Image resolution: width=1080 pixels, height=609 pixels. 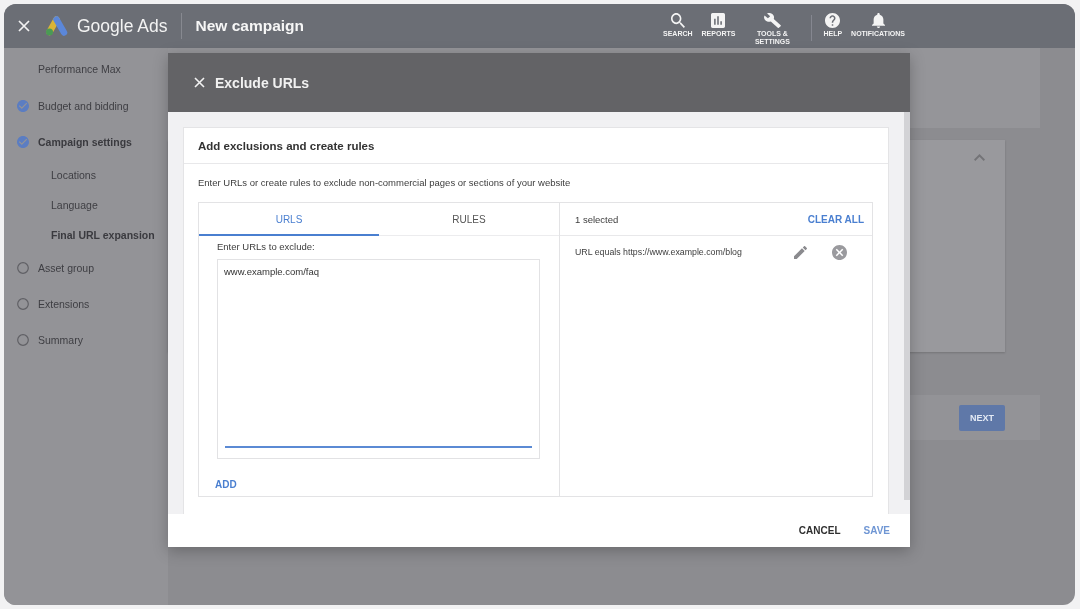 I want to click on sidebar-substep: Locations, so click(x=73, y=175).